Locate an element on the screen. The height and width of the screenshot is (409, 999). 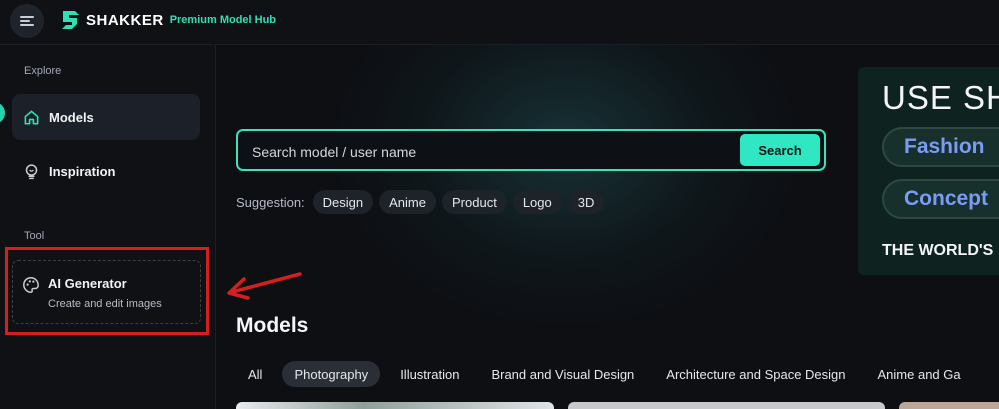
suggestion-chip-product: Product is located at coordinates (474, 202).